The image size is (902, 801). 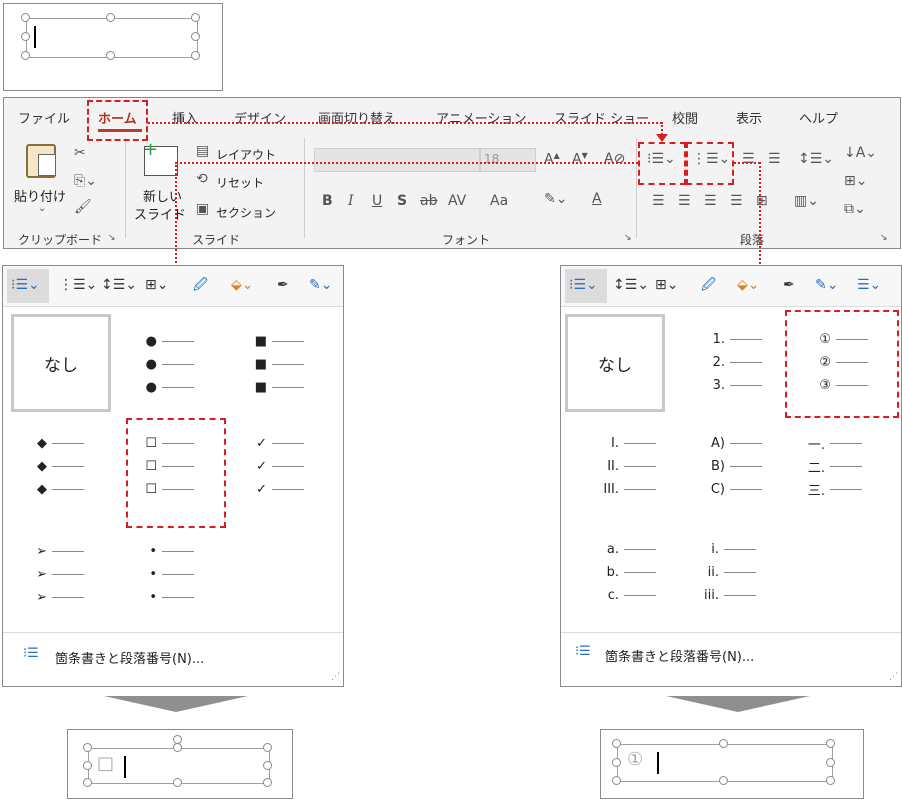 What do you see at coordinates (202, 209) in the screenshot?
I see `section-icon: ▣` at bounding box center [202, 209].